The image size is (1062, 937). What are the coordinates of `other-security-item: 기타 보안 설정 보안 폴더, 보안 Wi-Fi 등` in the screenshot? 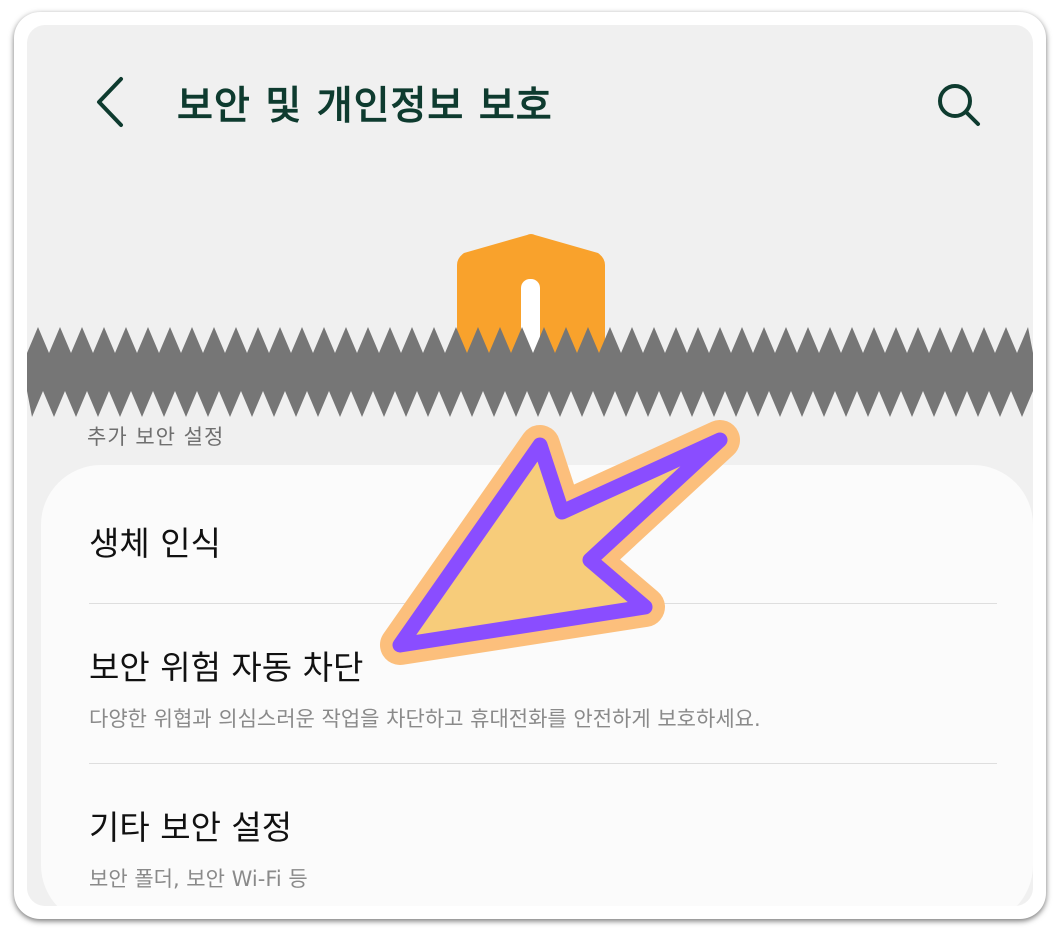 It's located at (539, 847).